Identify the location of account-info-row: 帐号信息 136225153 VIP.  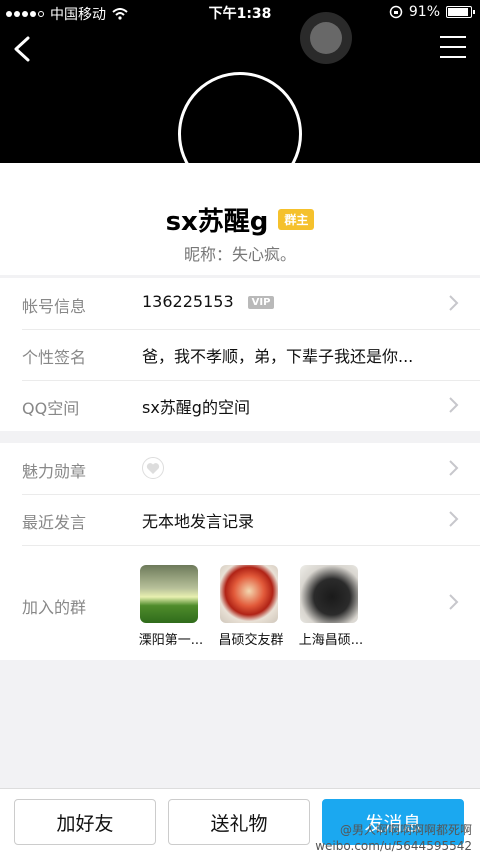
(240, 303).